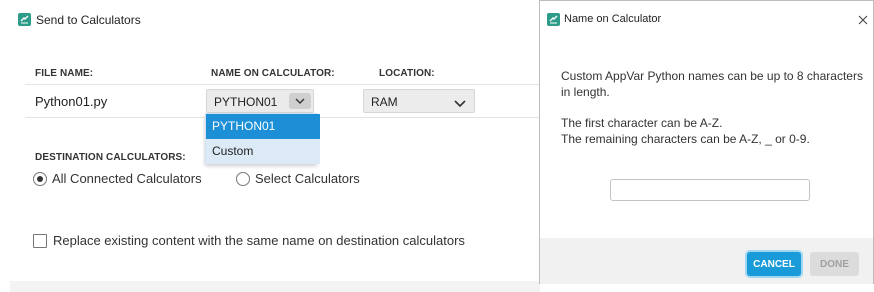  I want to click on radio-select-calculators, so click(243, 179).